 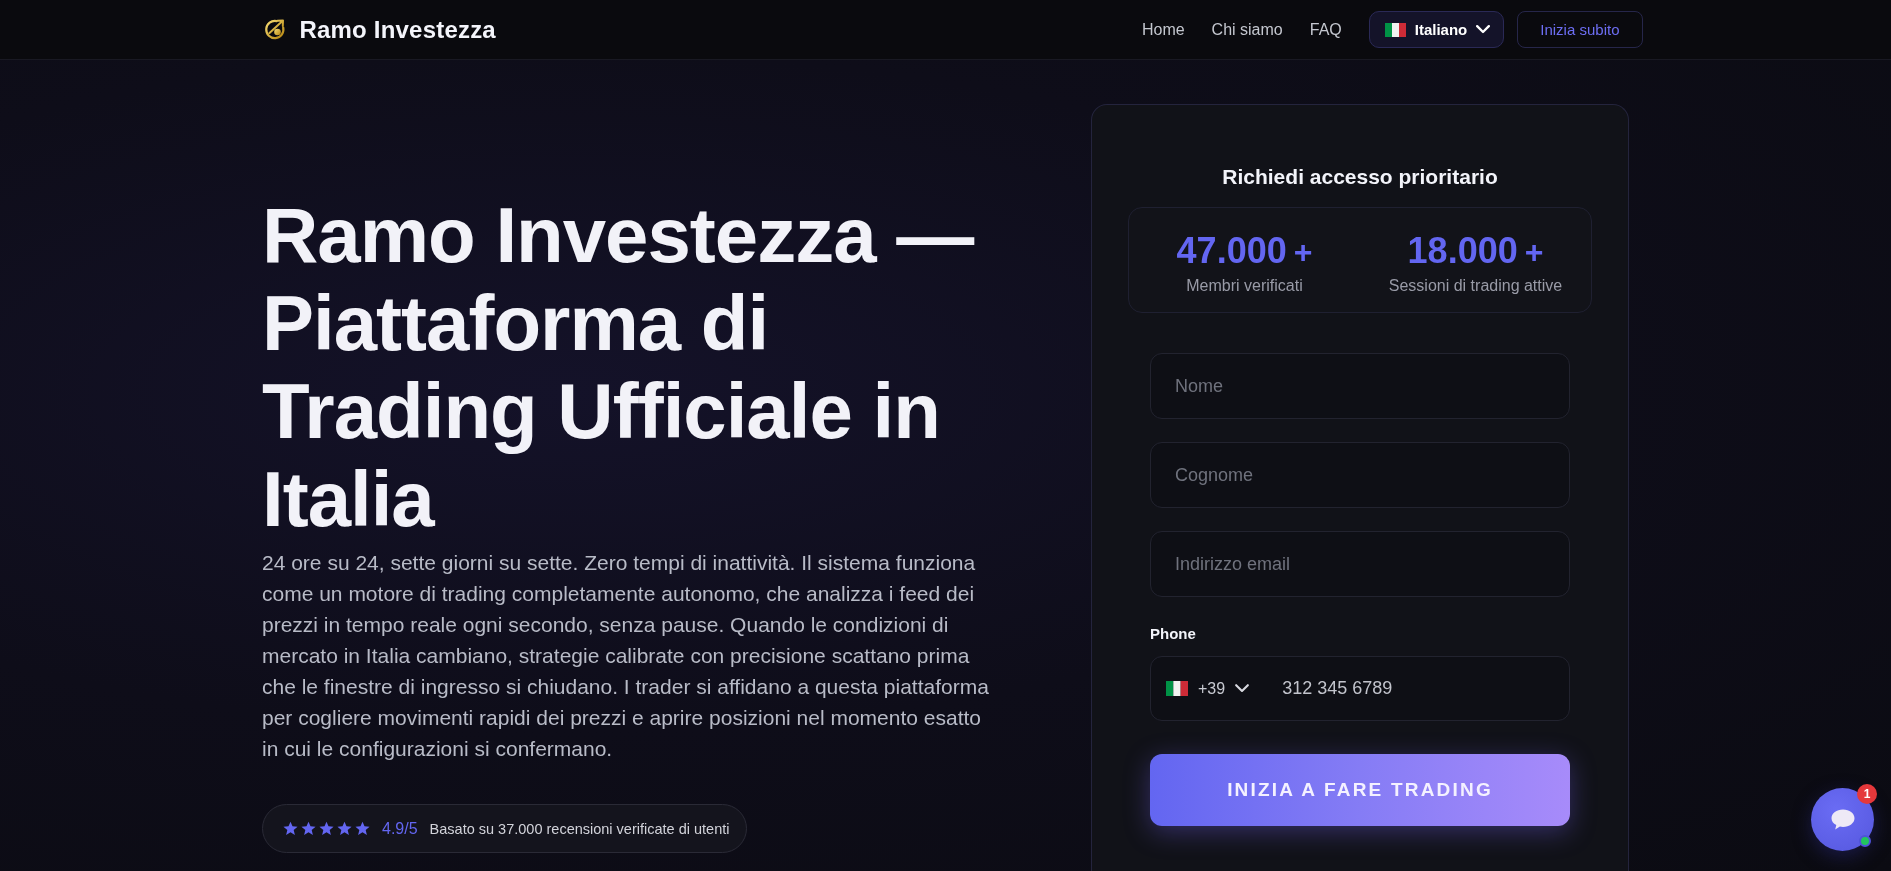 What do you see at coordinates (1208, 688) in the screenshot?
I see `country-code-button: +39` at bounding box center [1208, 688].